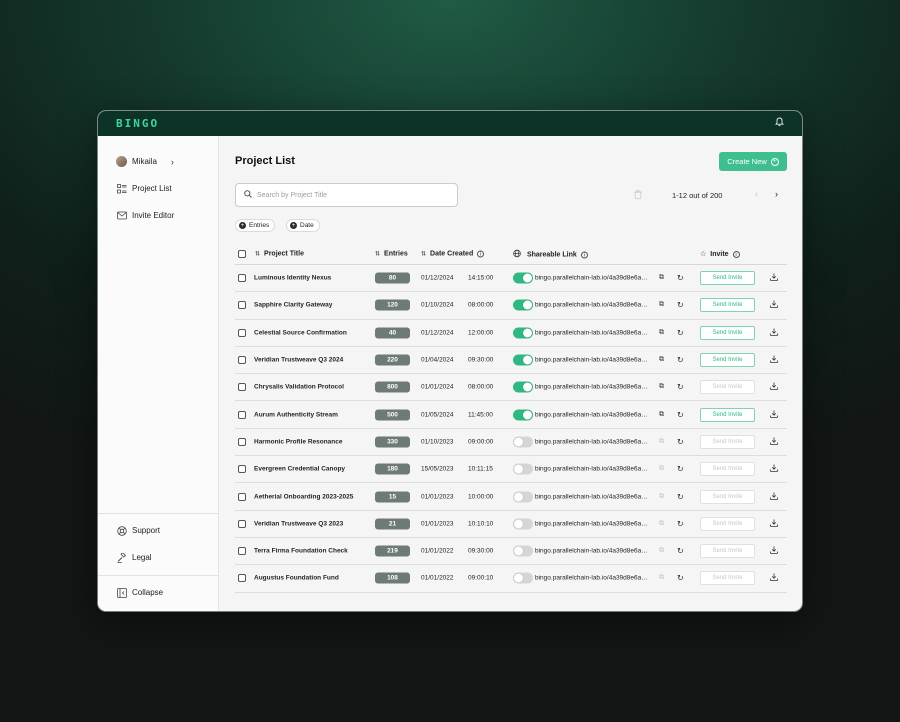 Image resolution: width=900 pixels, height=722 pixels. I want to click on column-header-entries: ⇅ Entries, so click(391, 253).